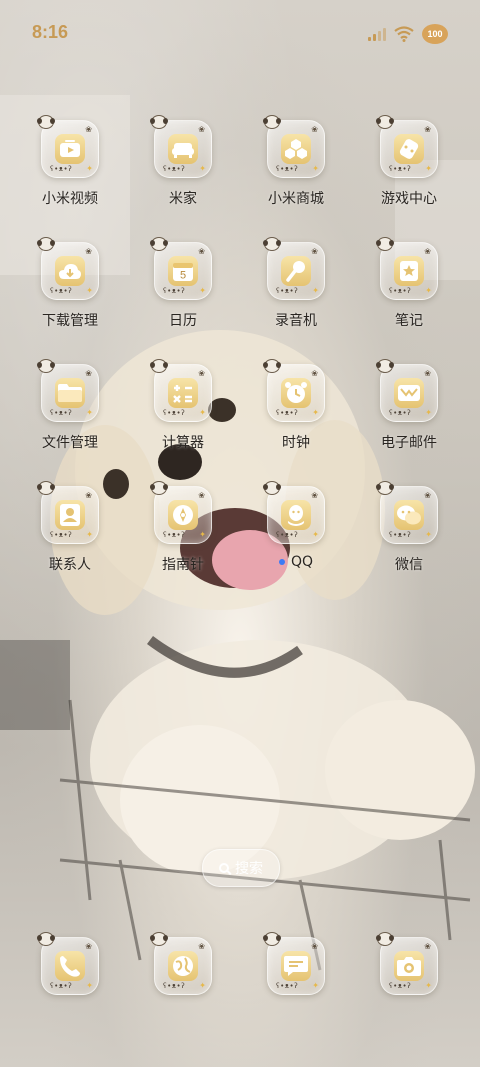  Describe the element at coordinates (183, 149) in the screenshot. I see `sofa-icon` at that location.